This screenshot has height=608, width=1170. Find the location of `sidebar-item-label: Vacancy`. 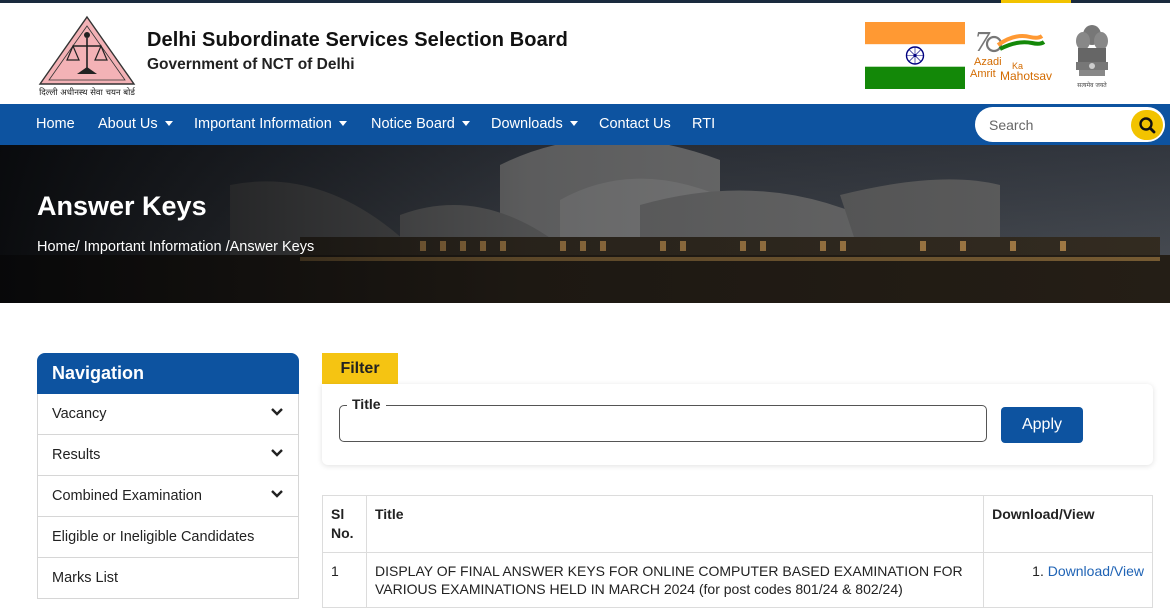

sidebar-item-label: Vacancy is located at coordinates (79, 414).